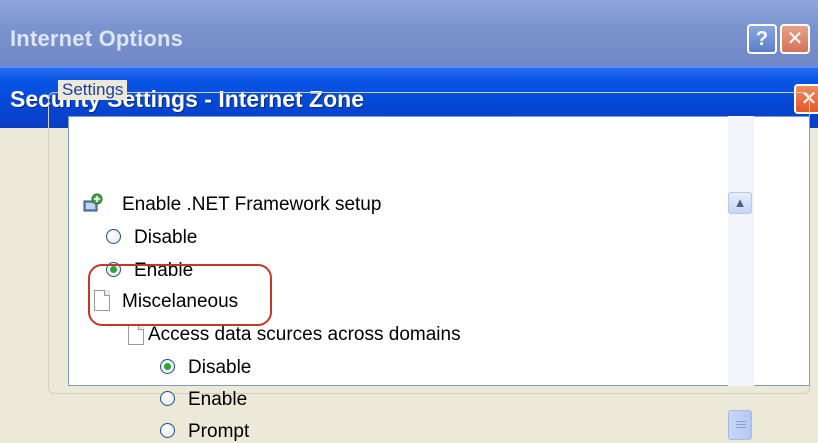 This screenshot has width=818, height=443. Describe the element at coordinates (93, 202) in the screenshot. I see `net-framework-icon` at that location.